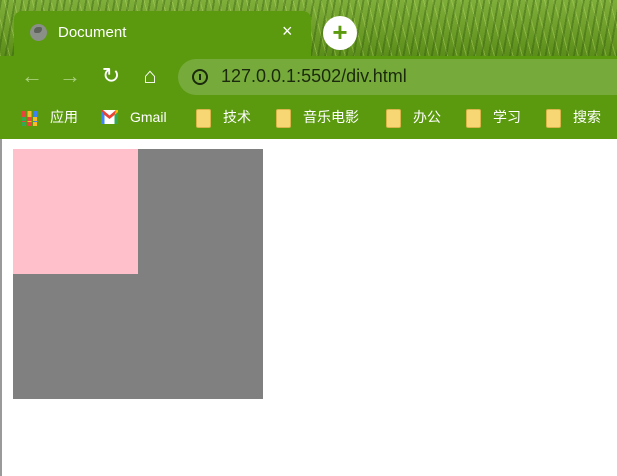 The height and width of the screenshot is (476, 617). What do you see at coordinates (331, 117) in the screenshot?
I see `bookmark-label: 音乐电影` at bounding box center [331, 117].